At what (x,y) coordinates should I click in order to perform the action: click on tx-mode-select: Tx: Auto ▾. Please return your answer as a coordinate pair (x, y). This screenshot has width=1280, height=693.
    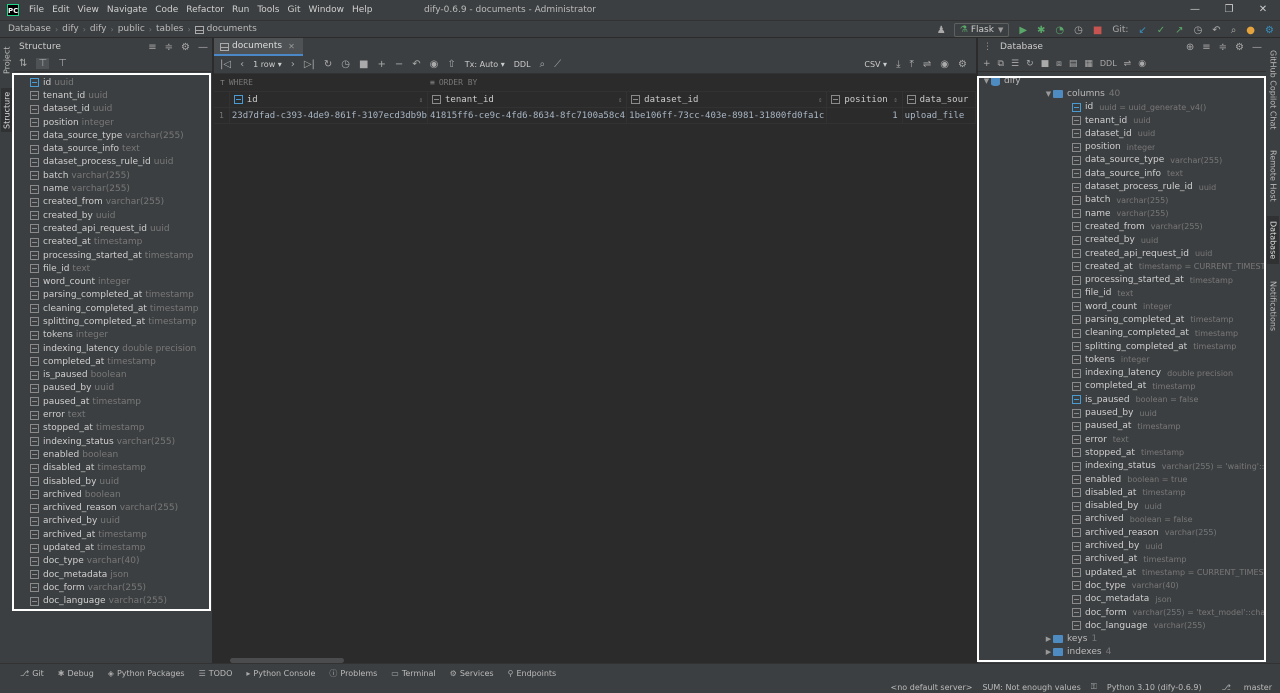
    Looking at the image, I should click on (485, 64).